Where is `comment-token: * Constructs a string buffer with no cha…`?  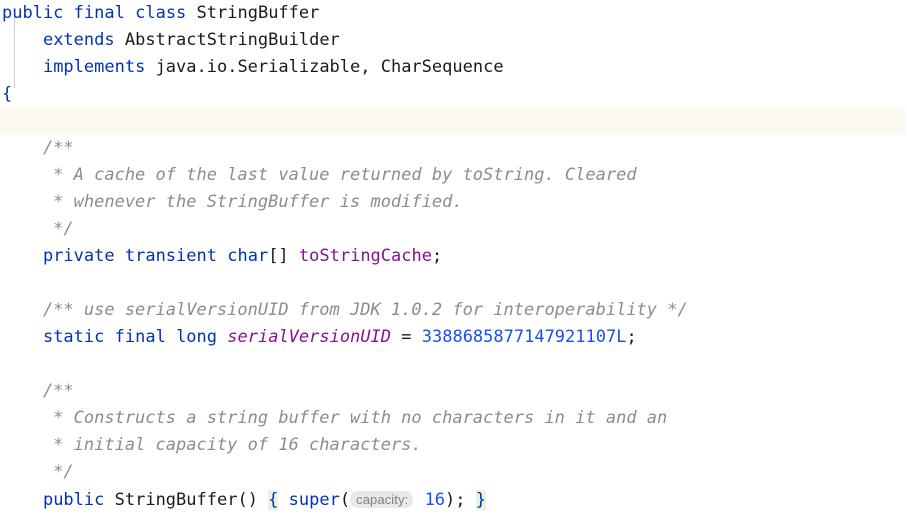
comment-token: * Constructs a string buffer with no cha… is located at coordinates (335, 418).